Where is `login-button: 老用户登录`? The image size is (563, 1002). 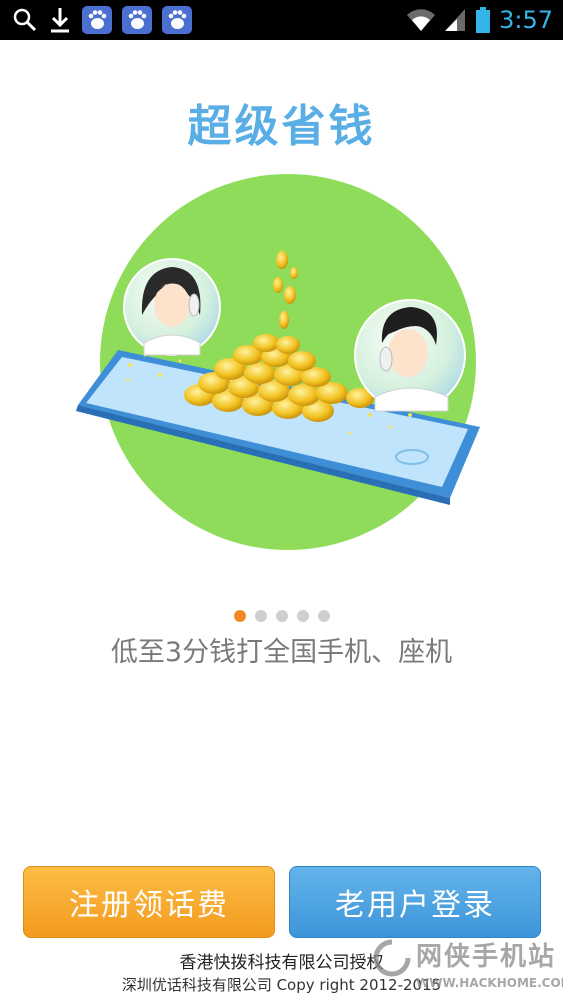 login-button: 老用户登录 is located at coordinates (415, 902).